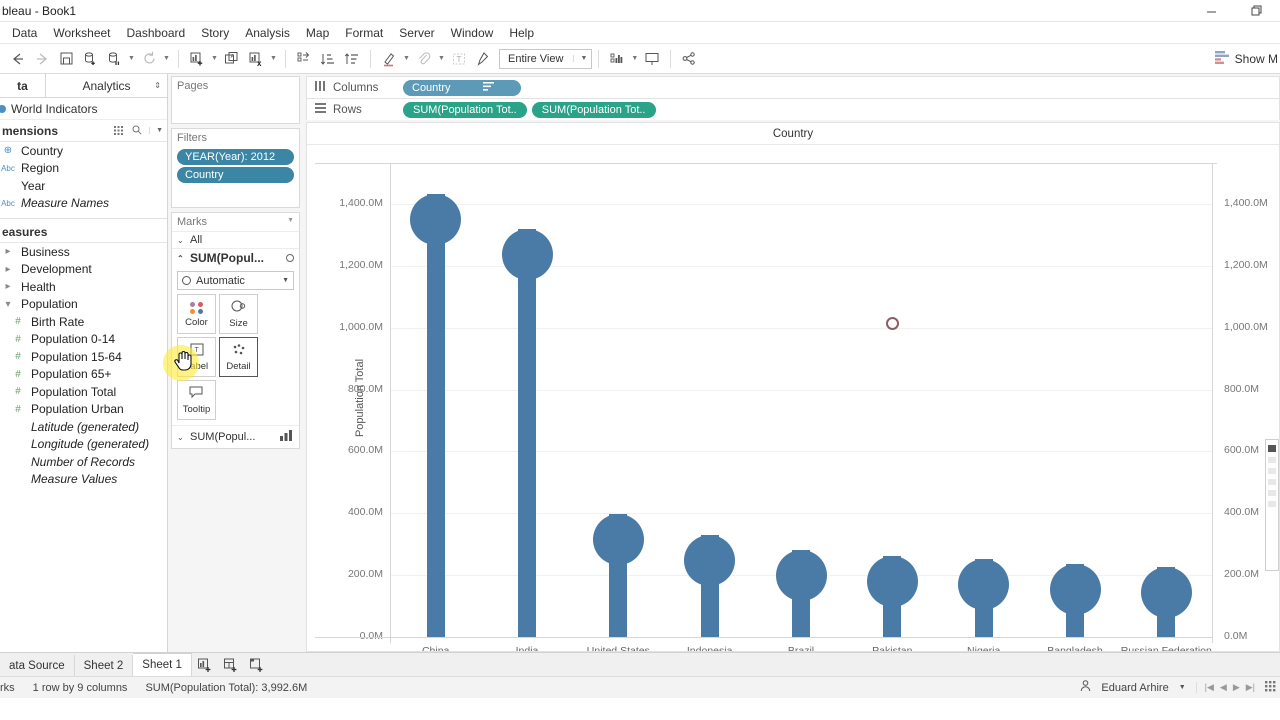 The width and height of the screenshot is (1280, 720). I want to click on pill-country: Country, so click(462, 87).